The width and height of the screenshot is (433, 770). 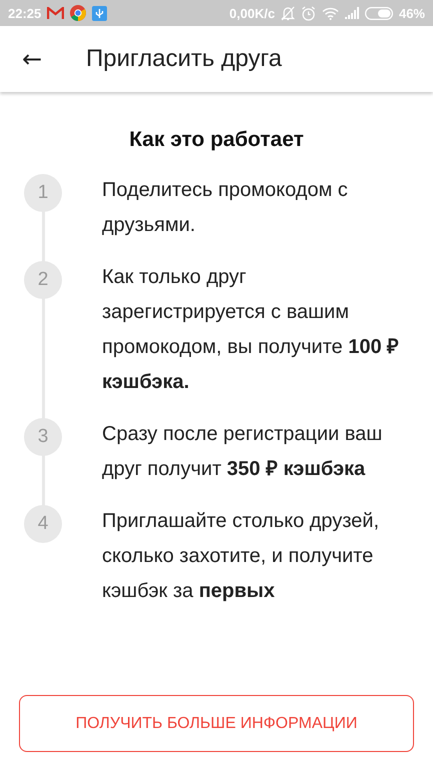 I want to click on step-number: 1, so click(x=43, y=193).